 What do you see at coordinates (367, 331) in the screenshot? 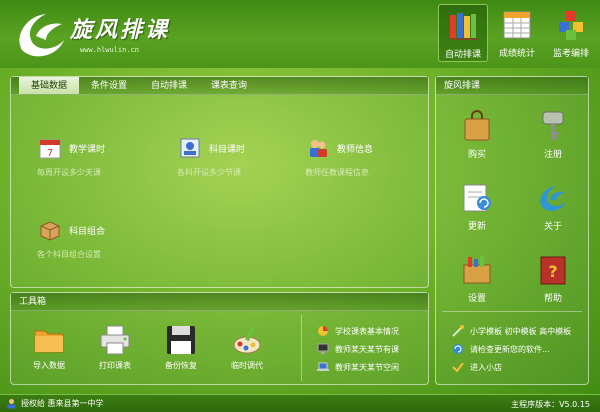
I see `link-label: 学校课表基本情况` at bounding box center [367, 331].